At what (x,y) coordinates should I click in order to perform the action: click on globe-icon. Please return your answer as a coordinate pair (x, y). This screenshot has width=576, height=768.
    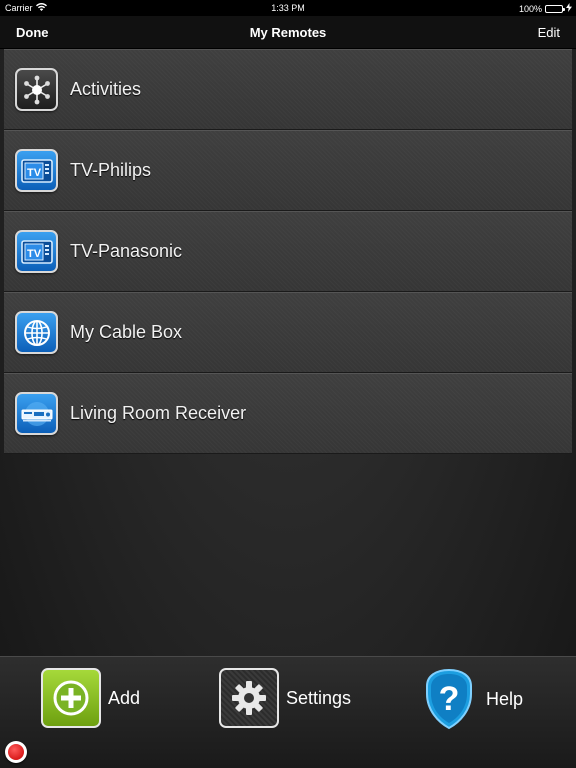
    Looking at the image, I should click on (36, 332).